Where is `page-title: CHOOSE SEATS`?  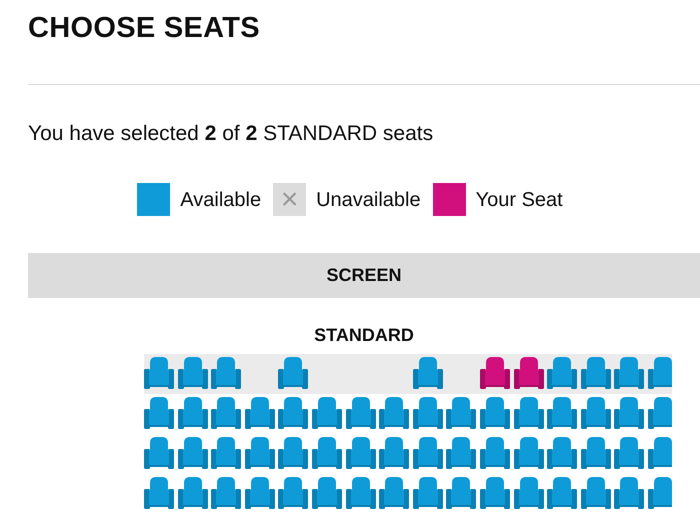
page-title: CHOOSE SEATS is located at coordinates (144, 28).